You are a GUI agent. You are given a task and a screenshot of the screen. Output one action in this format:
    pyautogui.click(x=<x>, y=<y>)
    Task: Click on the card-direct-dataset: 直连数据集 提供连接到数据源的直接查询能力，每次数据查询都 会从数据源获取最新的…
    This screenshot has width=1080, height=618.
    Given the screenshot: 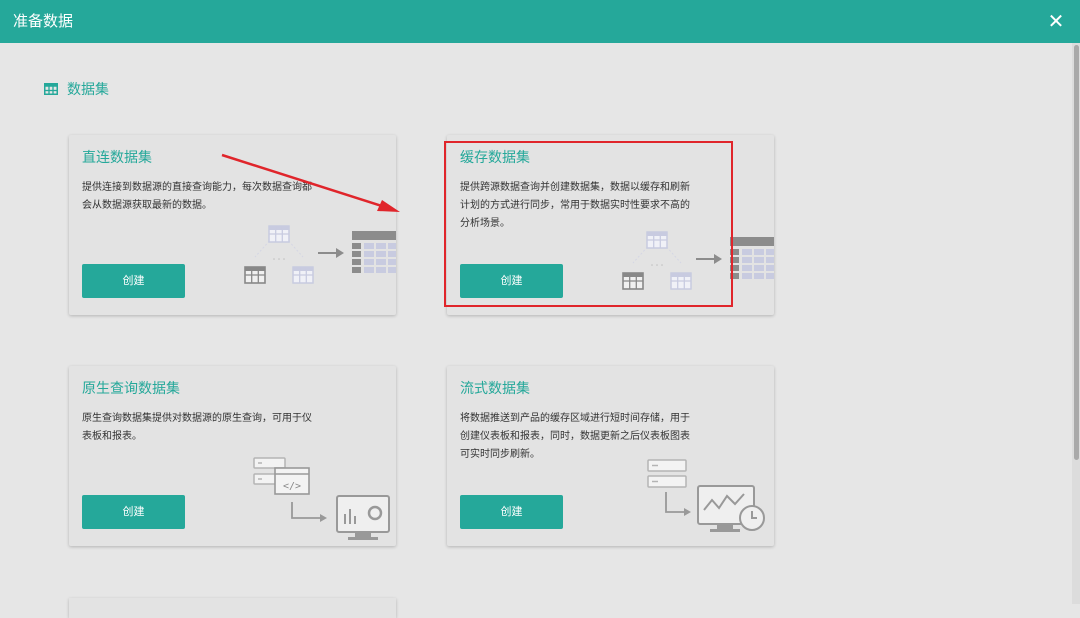 What is the action you would take?
    pyautogui.click(x=232, y=225)
    